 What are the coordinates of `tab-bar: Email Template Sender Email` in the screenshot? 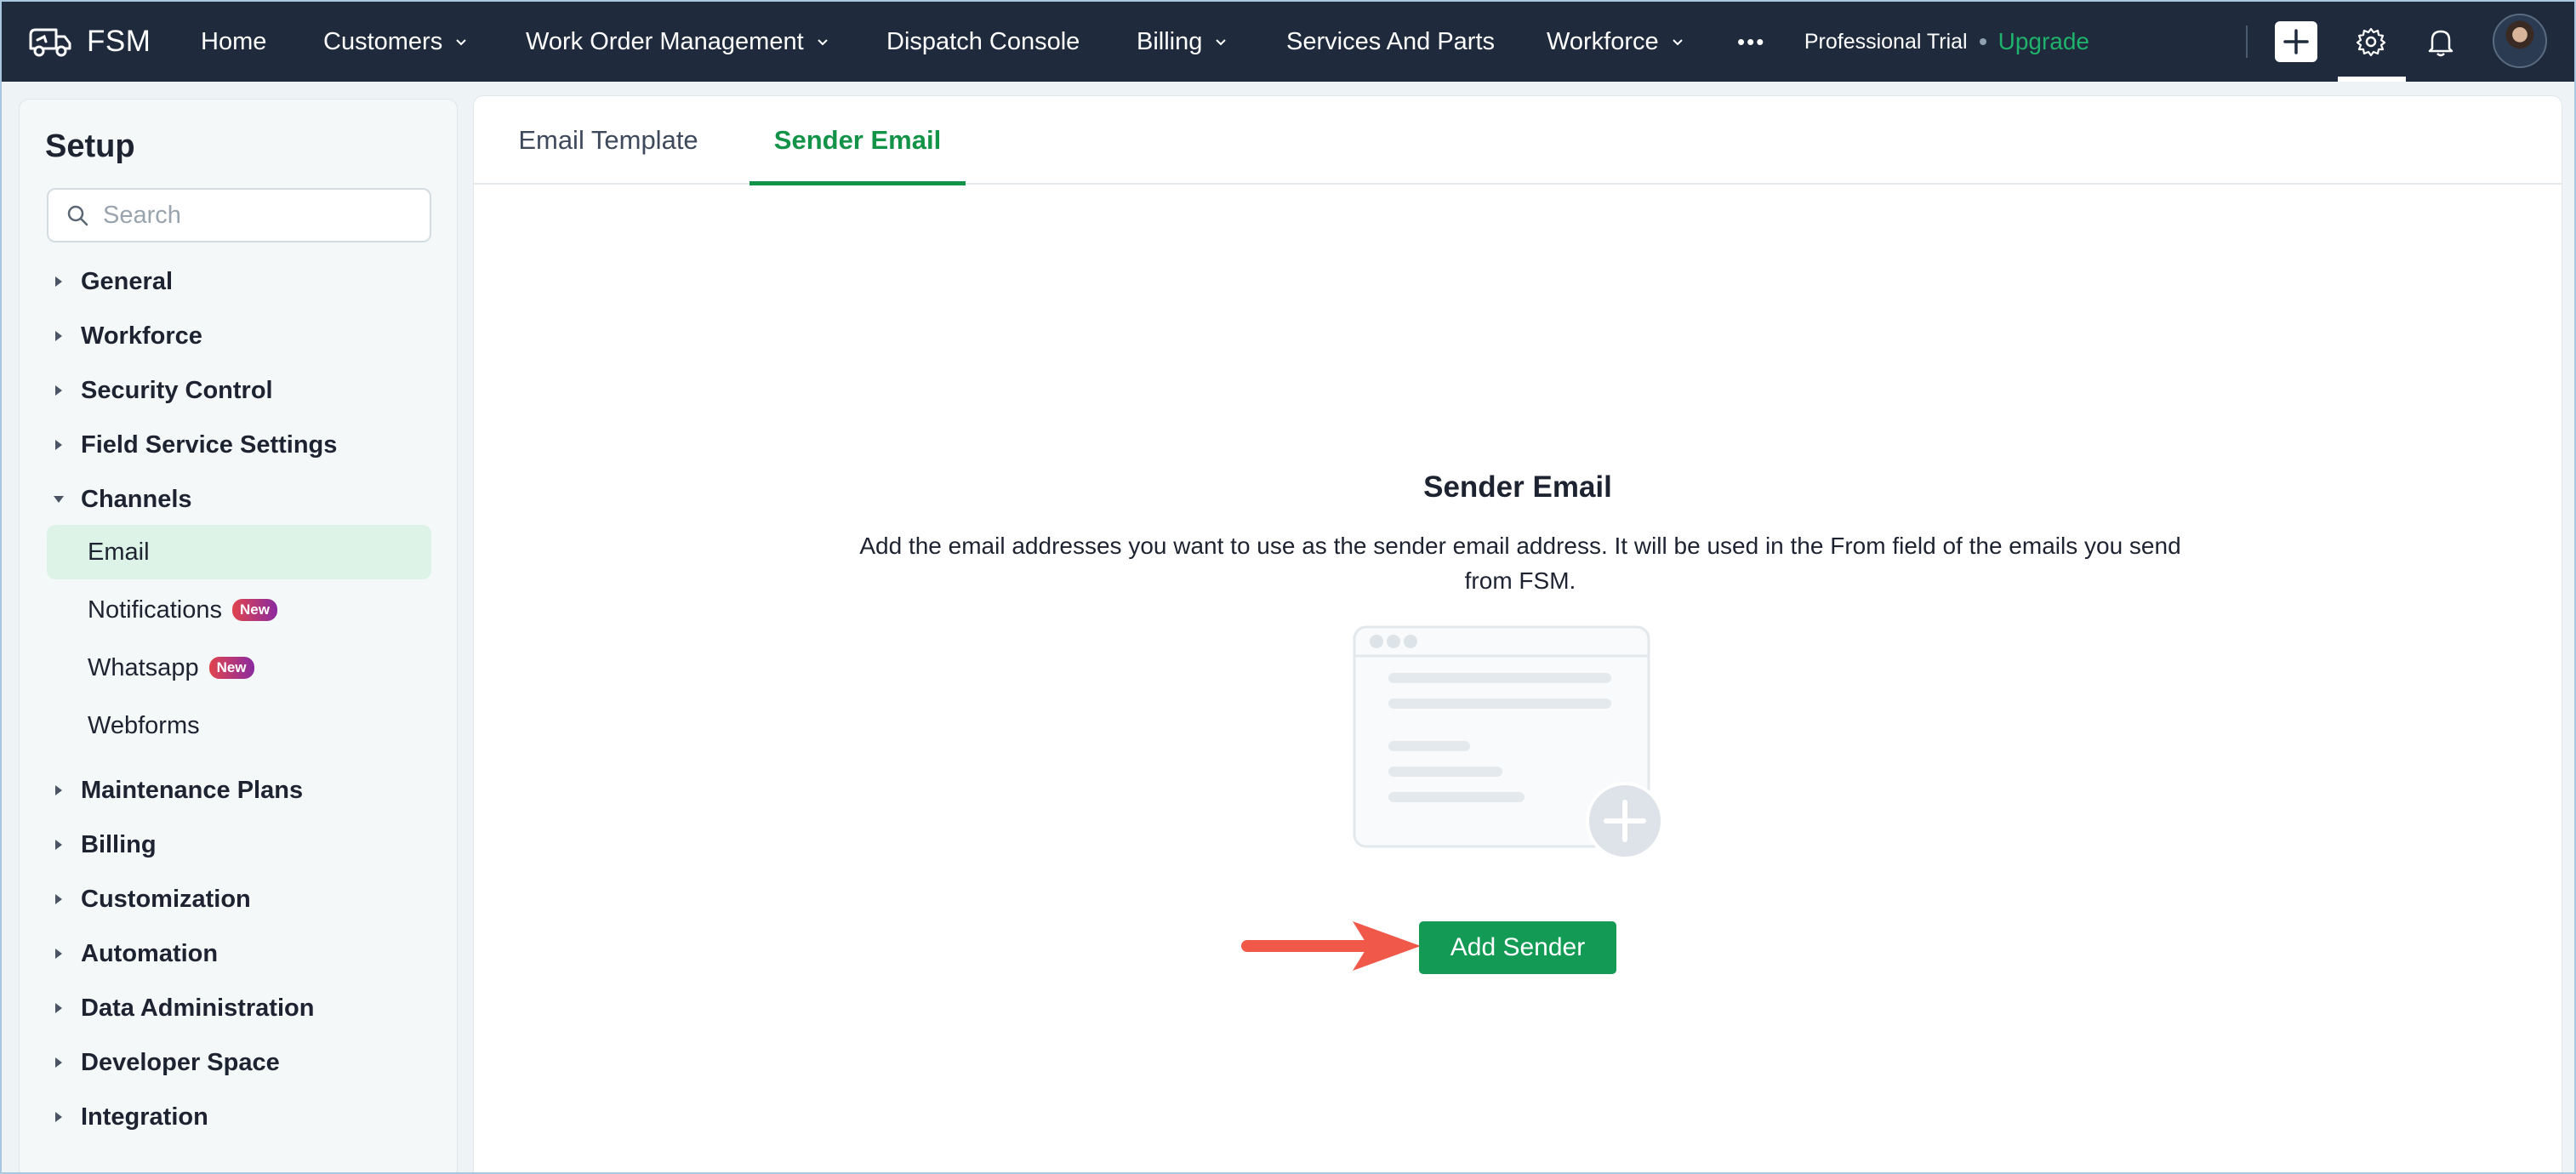 It's located at (1518, 141).